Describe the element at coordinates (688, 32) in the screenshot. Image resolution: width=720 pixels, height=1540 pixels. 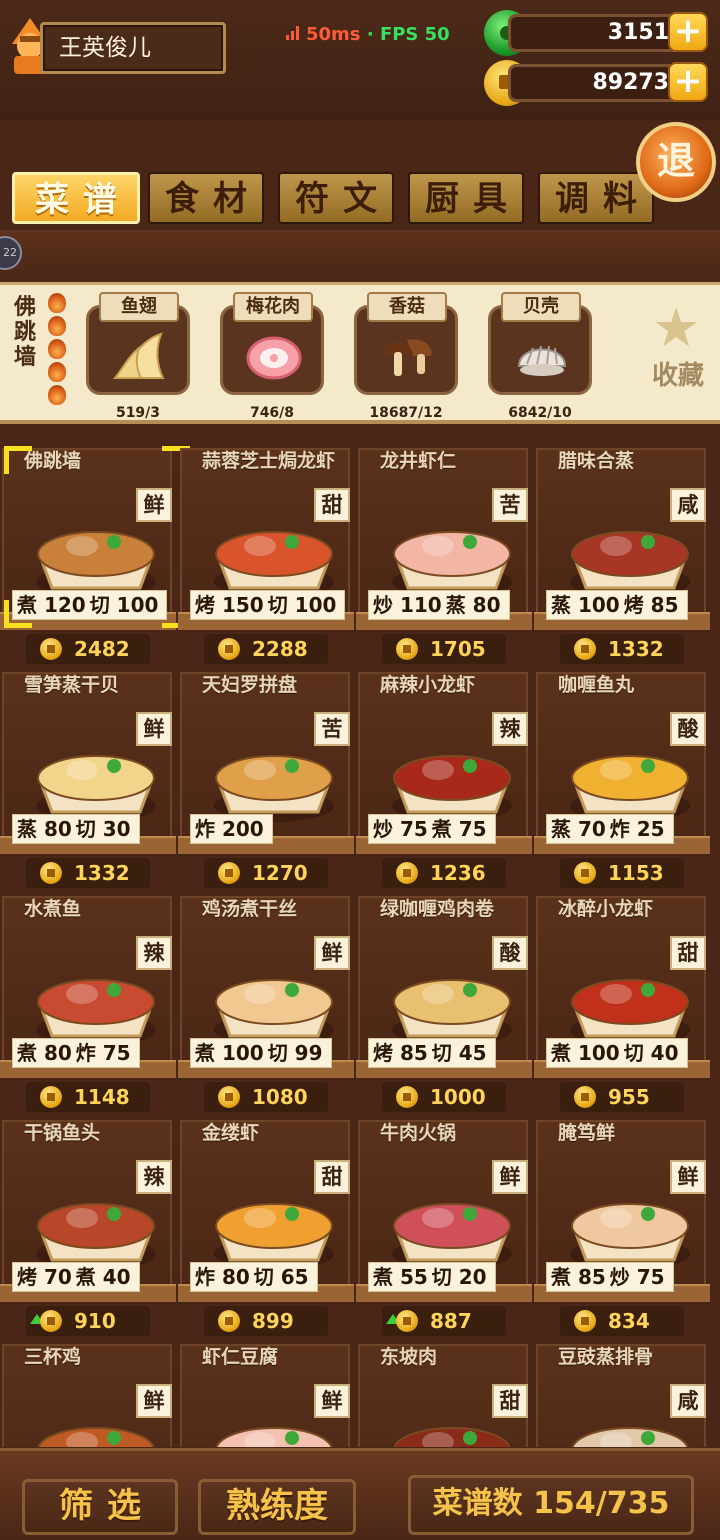
I see `add-jade-button: +` at that location.